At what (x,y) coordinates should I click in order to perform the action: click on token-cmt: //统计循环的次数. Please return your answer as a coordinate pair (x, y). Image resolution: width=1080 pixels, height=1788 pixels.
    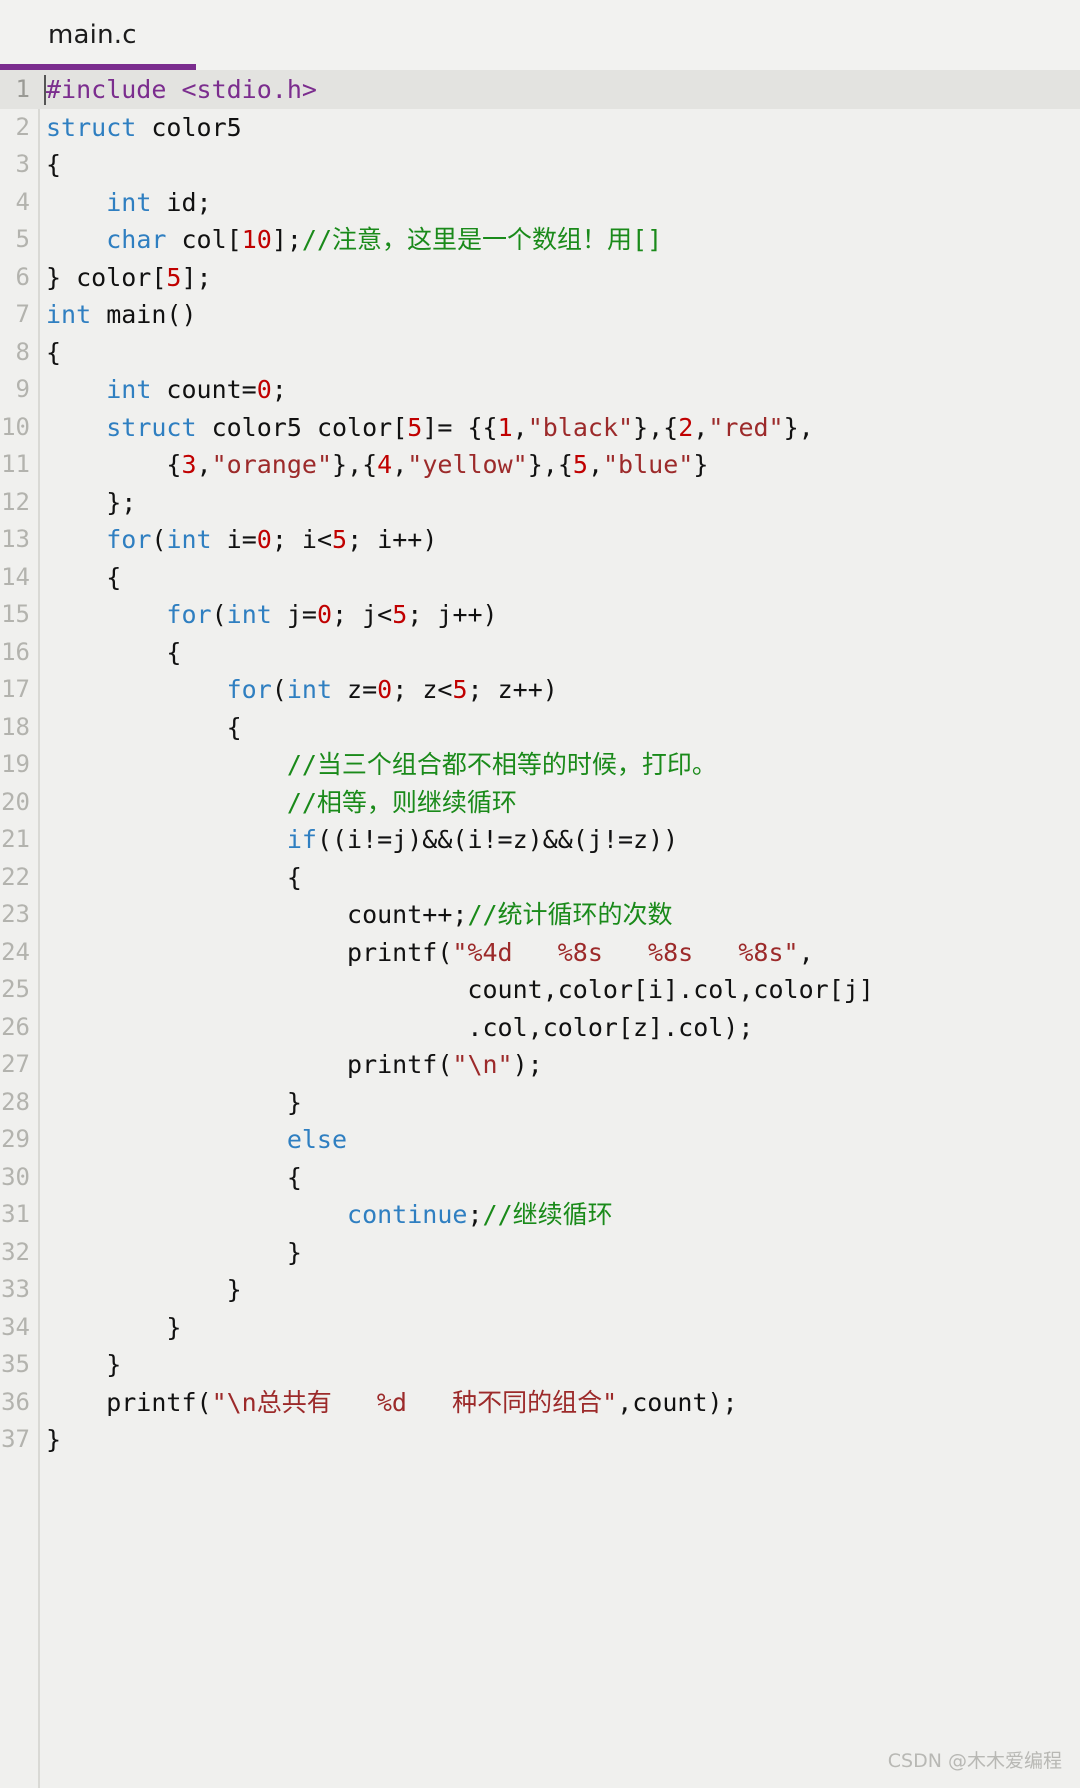
    Looking at the image, I should click on (570, 914).